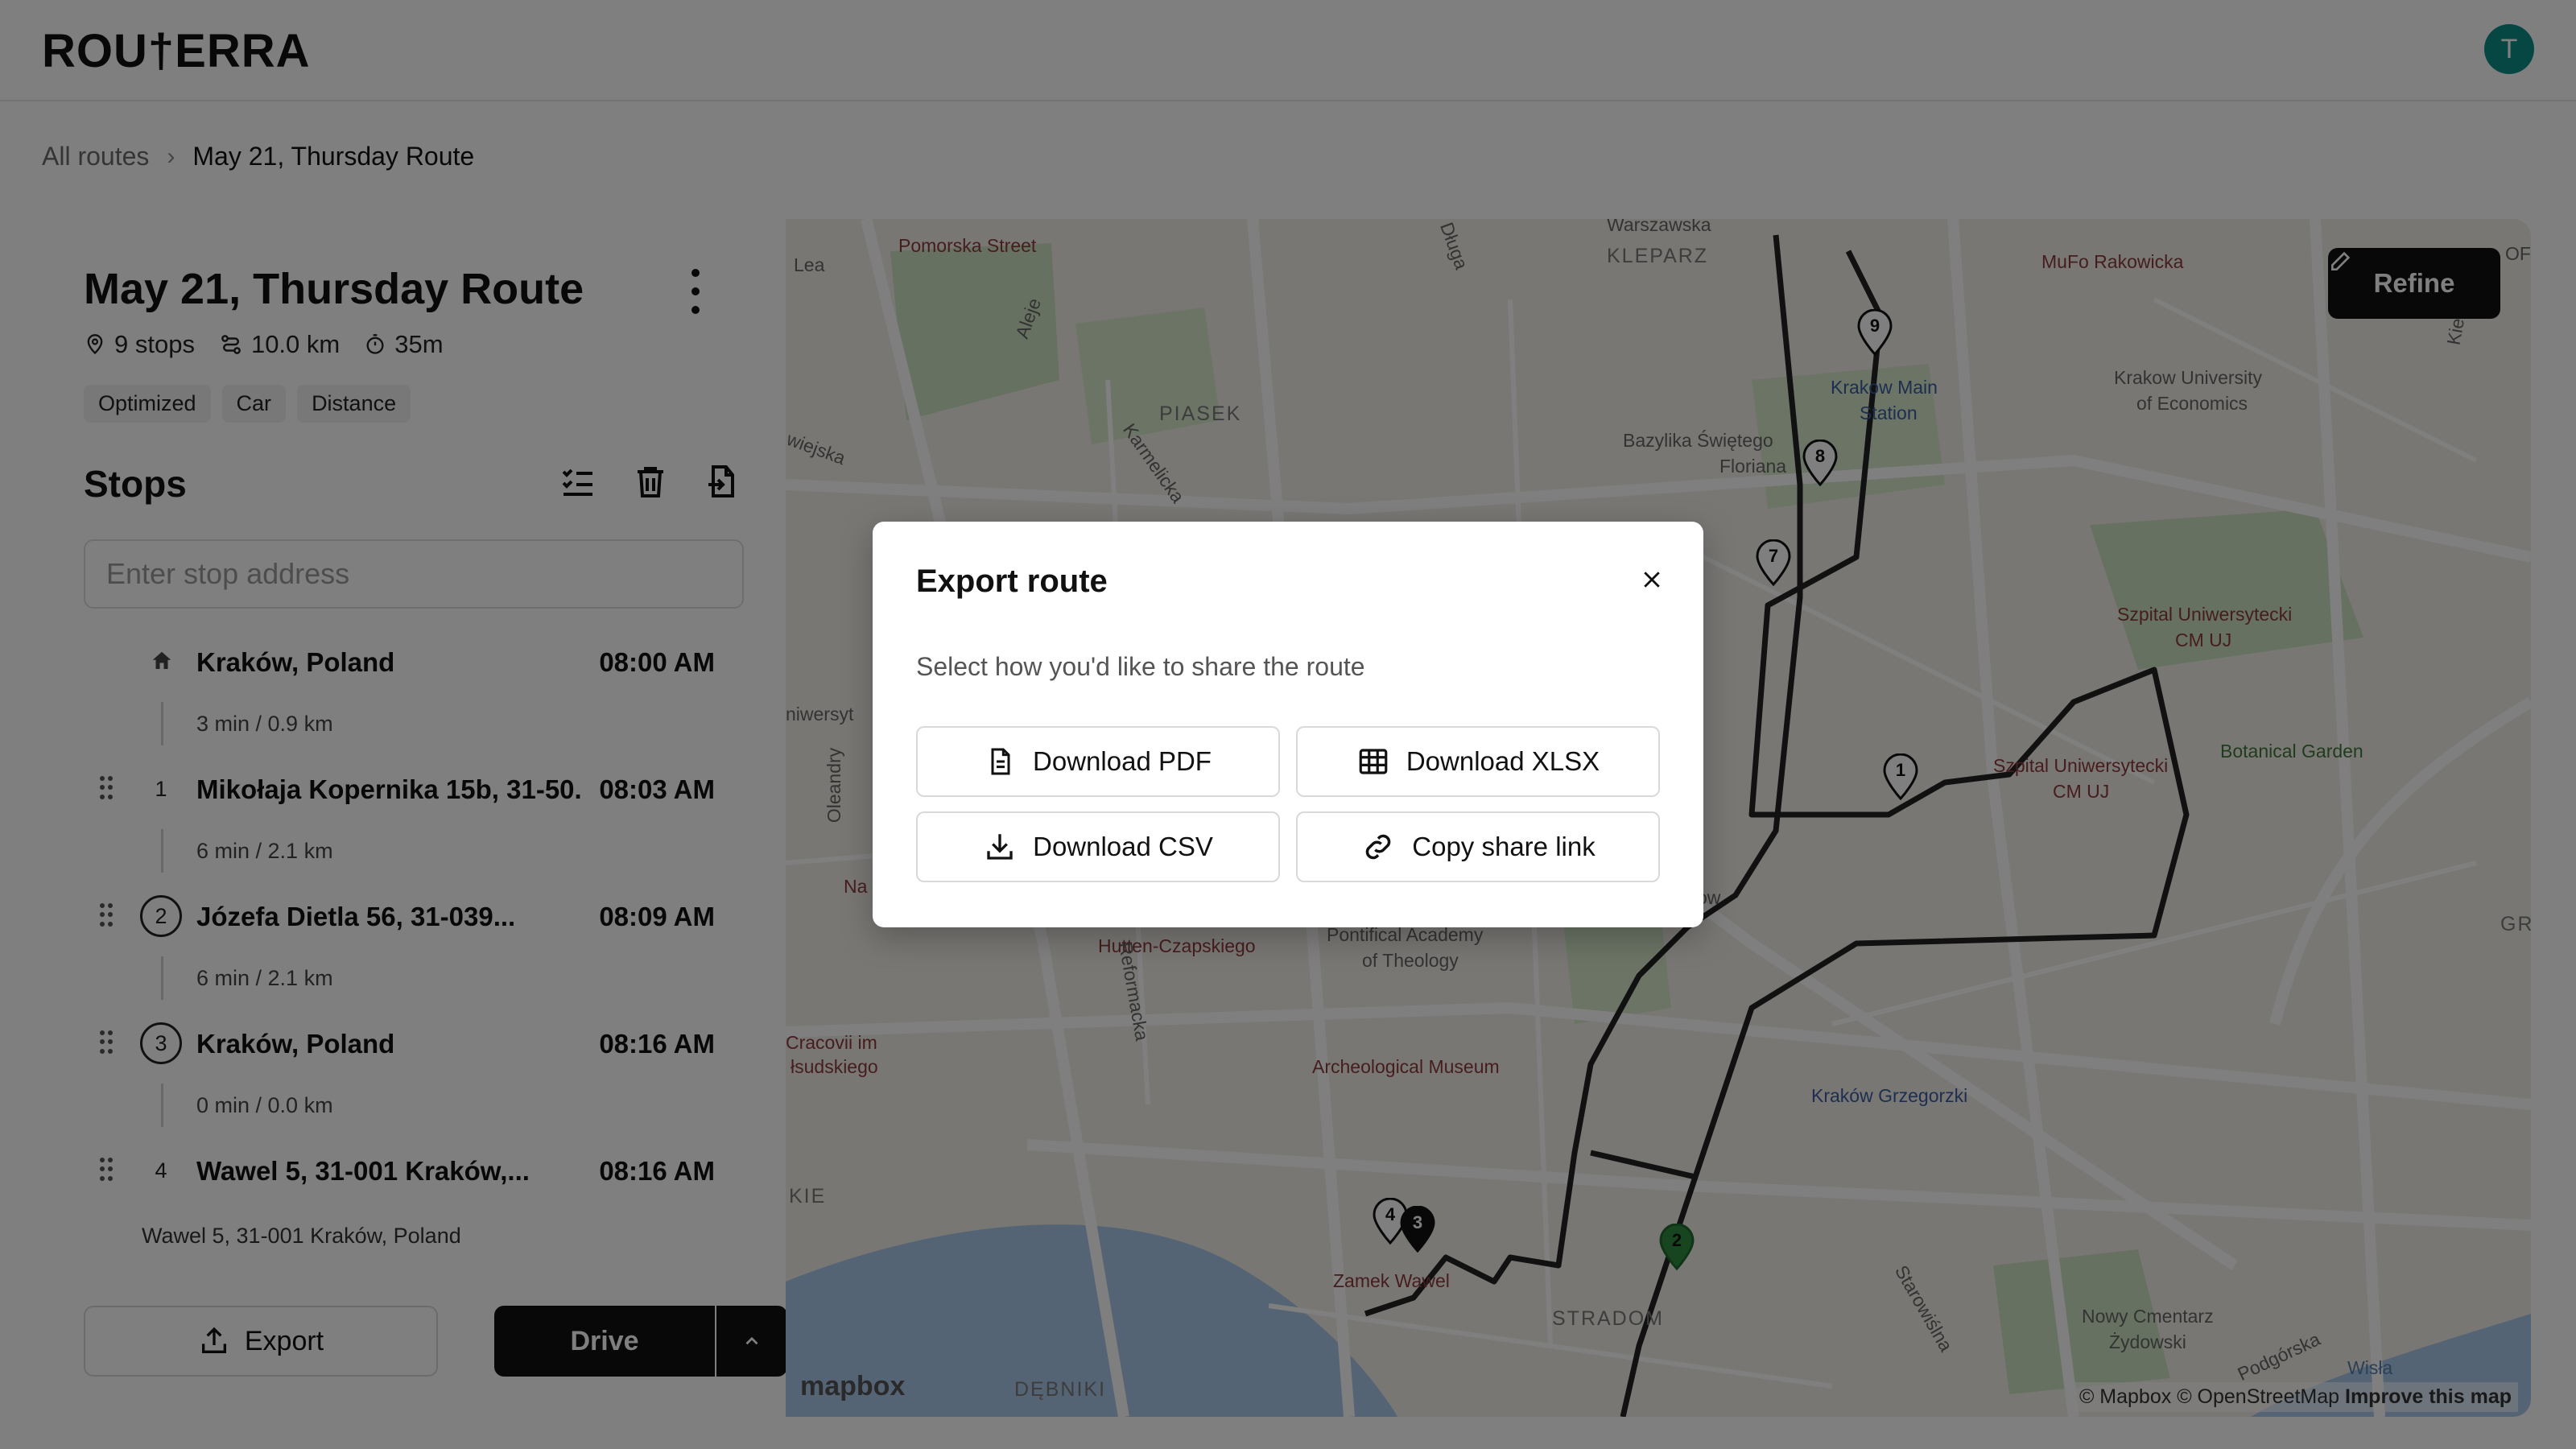  What do you see at coordinates (1000, 847) in the screenshot?
I see `download-icon` at bounding box center [1000, 847].